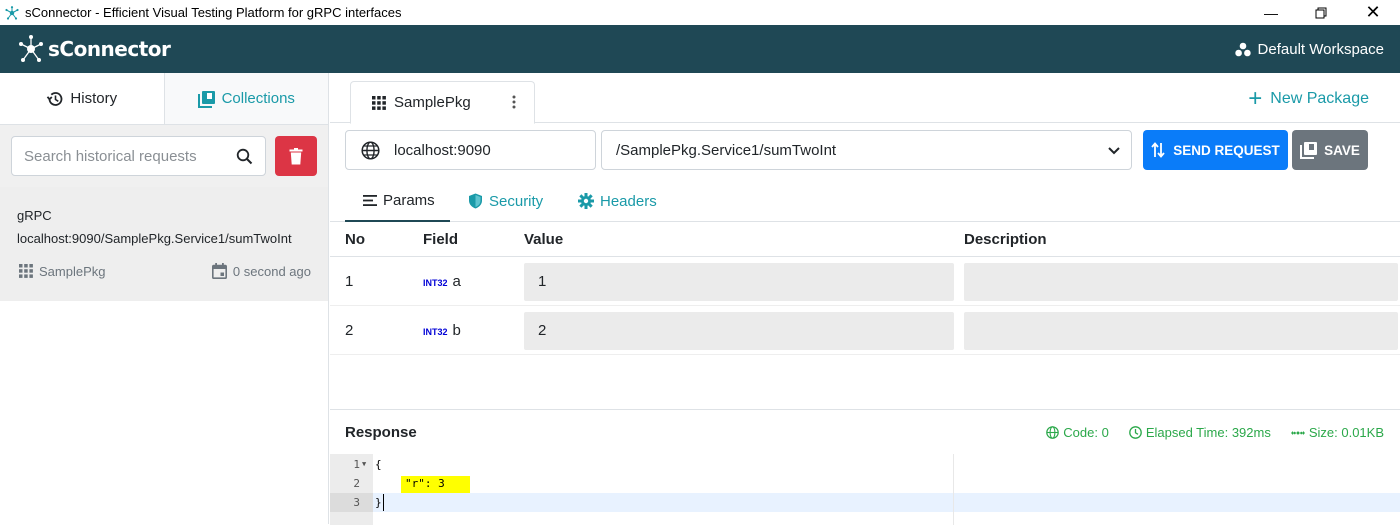  What do you see at coordinates (356, 464) in the screenshot?
I see `line-number: 1` at bounding box center [356, 464].